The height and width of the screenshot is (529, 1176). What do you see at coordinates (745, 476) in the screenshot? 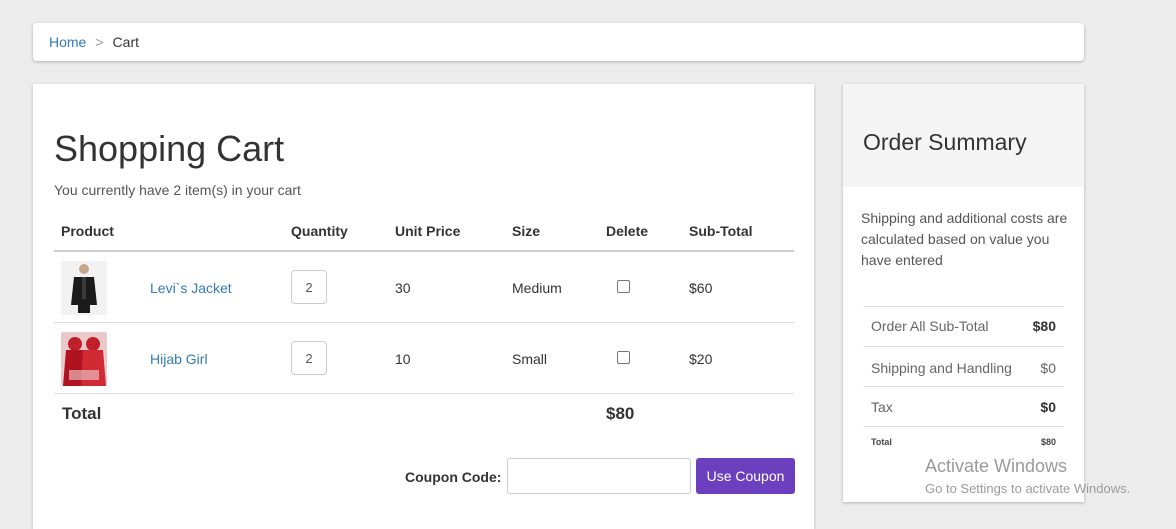
I see `use-coupon-button: Use Coupon` at bounding box center [745, 476].